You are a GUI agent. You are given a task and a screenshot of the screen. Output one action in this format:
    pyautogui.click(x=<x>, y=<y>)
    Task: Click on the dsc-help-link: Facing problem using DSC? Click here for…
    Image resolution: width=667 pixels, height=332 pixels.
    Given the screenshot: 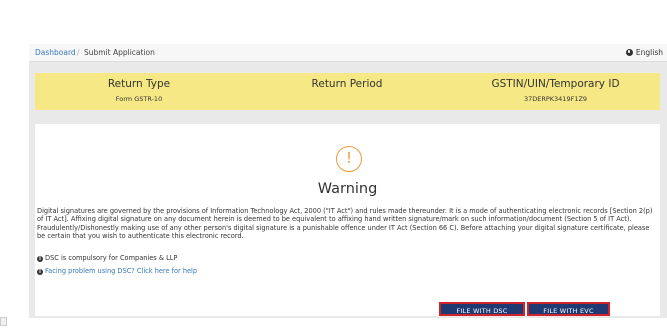 What is the action you would take?
    pyautogui.click(x=121, y=271)
    